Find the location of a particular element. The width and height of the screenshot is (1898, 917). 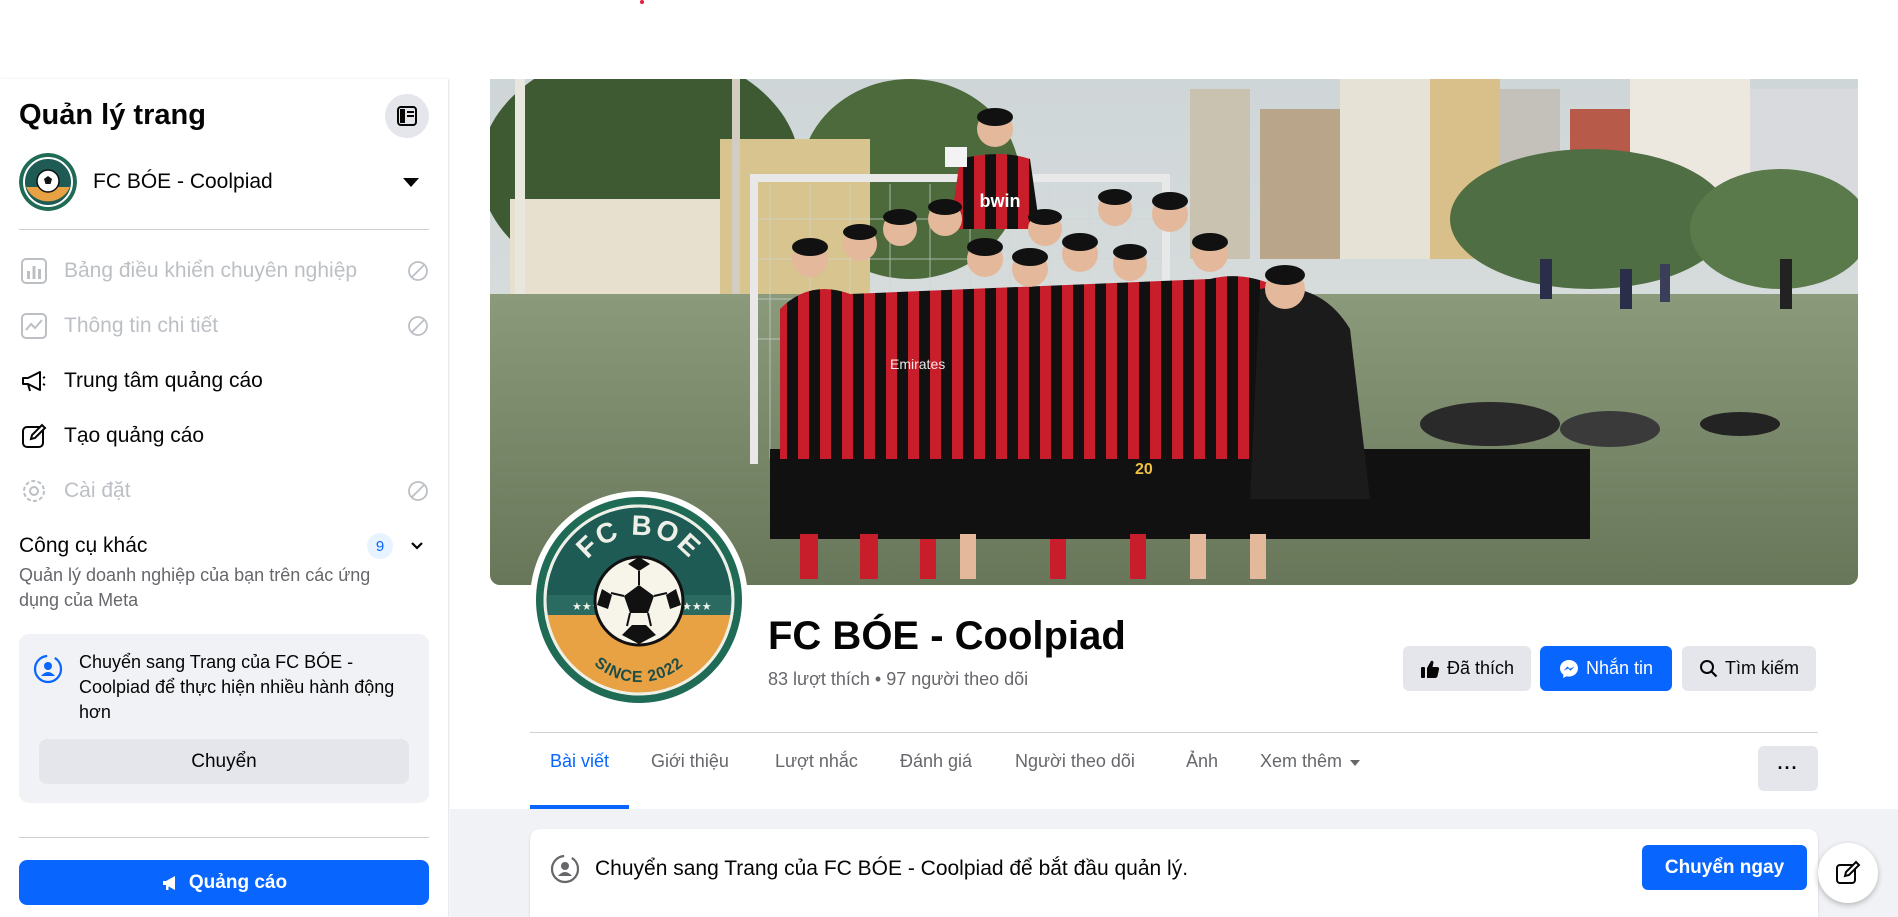

page-switcher: FC BÓE - Coolpiad is located at coordinates (224, 182).